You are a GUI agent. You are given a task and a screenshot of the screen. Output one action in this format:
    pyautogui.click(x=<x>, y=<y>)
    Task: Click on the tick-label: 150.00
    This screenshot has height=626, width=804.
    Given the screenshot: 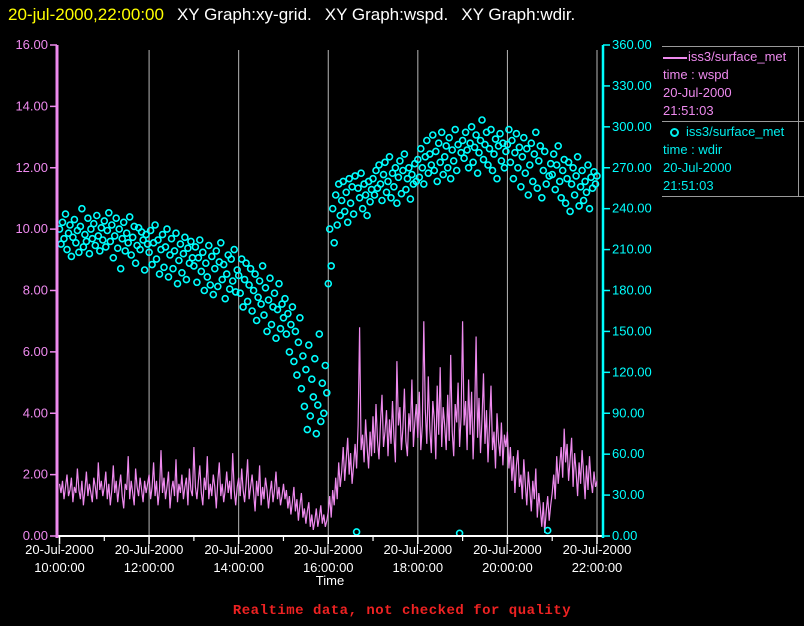 What is the action you would take?
    pyautogui.click(x=632, y=330)
    